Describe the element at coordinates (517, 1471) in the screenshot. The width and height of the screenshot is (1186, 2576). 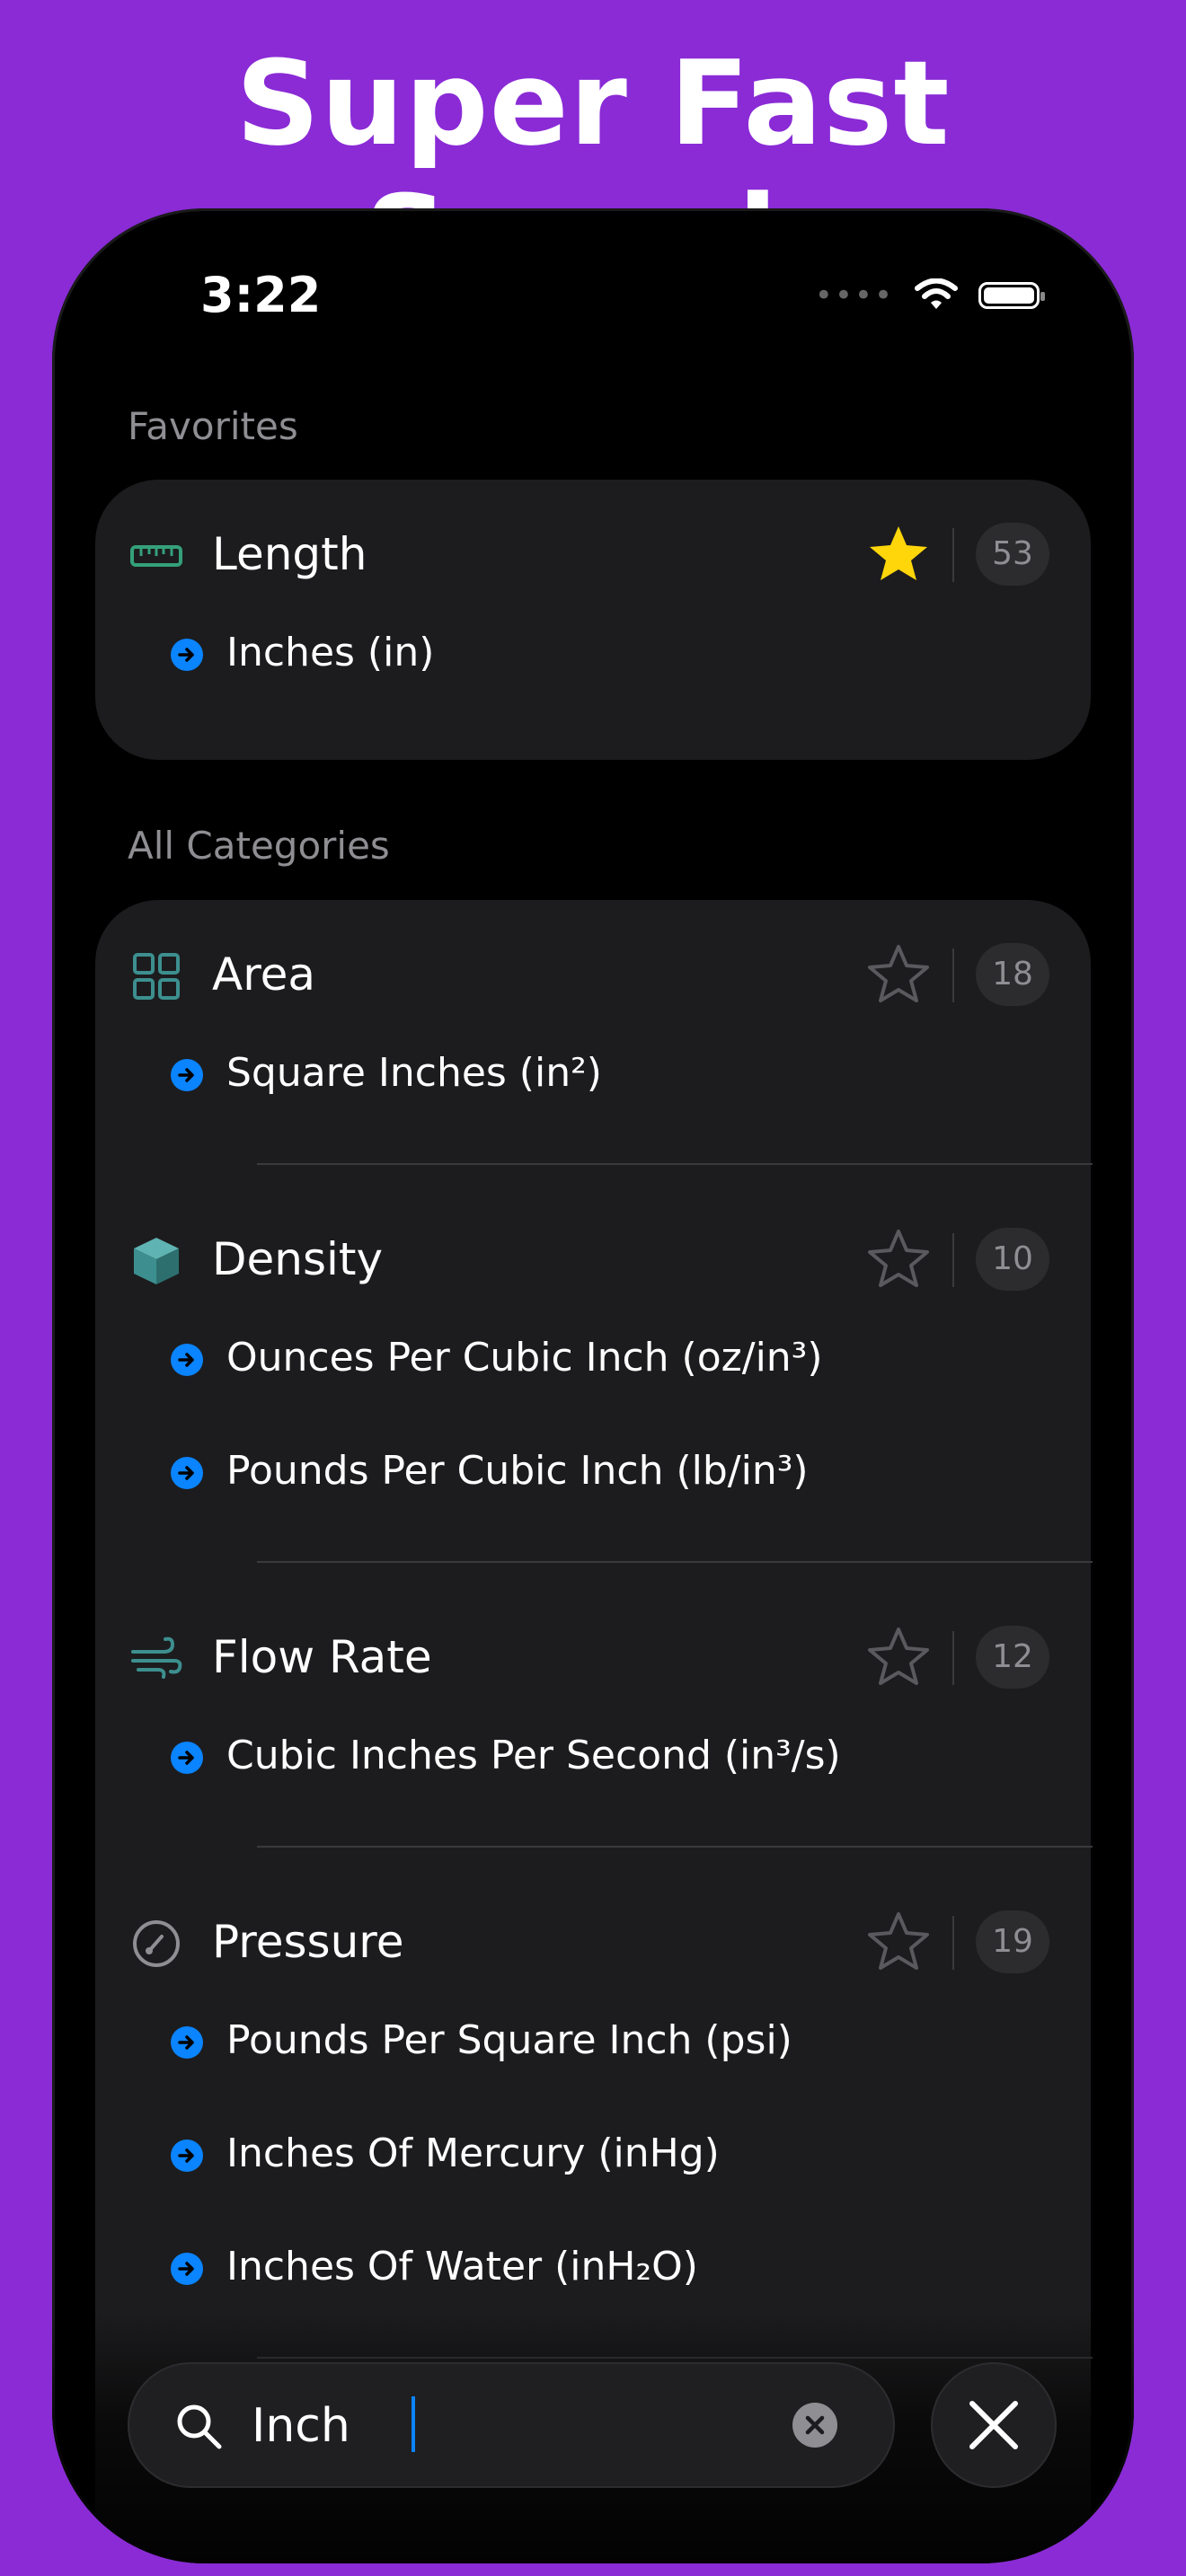
I see `unit-label: Pounds Per Cubic Inch (lb/in³)` at that location.